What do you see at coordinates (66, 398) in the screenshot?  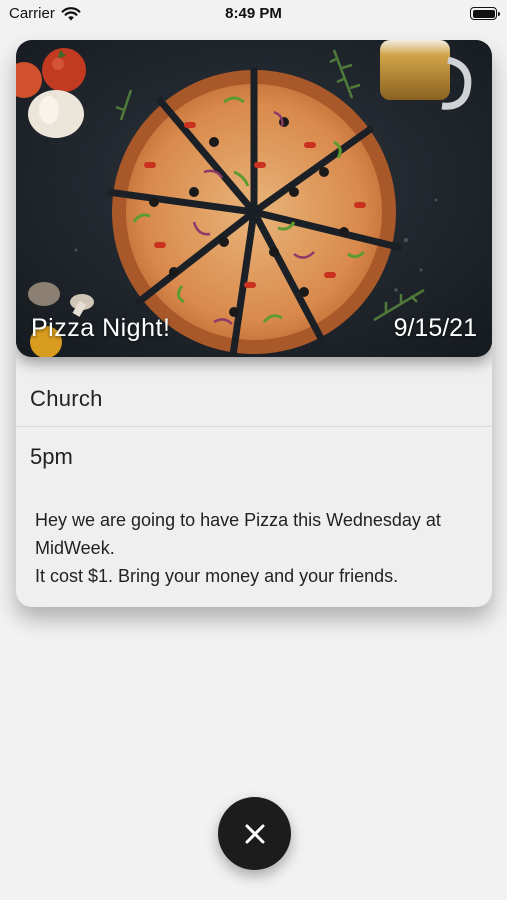 I see `event-location: Church` at bounding box center [66, 398].